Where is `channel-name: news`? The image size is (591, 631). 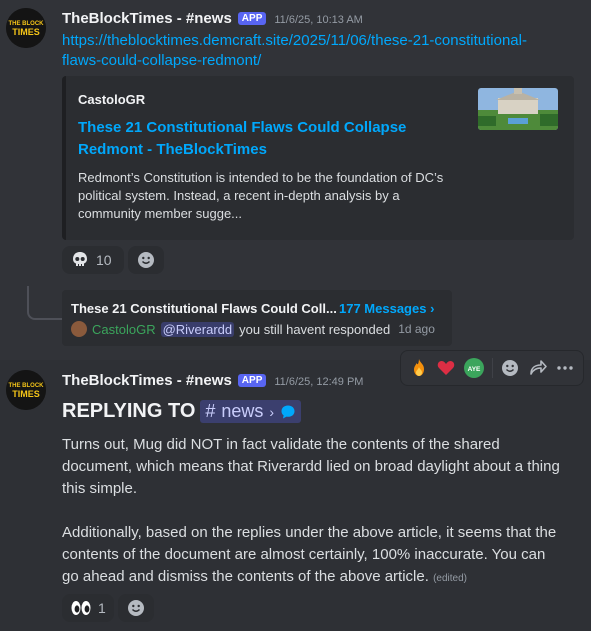
channel-name: news is located at coordinates (242, 411).